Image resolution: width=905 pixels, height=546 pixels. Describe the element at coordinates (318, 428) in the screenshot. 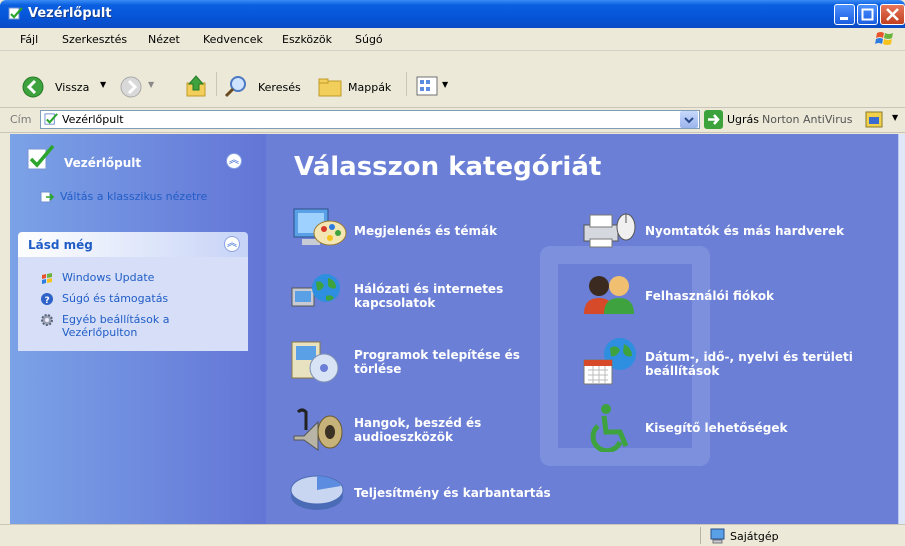

I see `sounds-speech-audio-icon` at that location.